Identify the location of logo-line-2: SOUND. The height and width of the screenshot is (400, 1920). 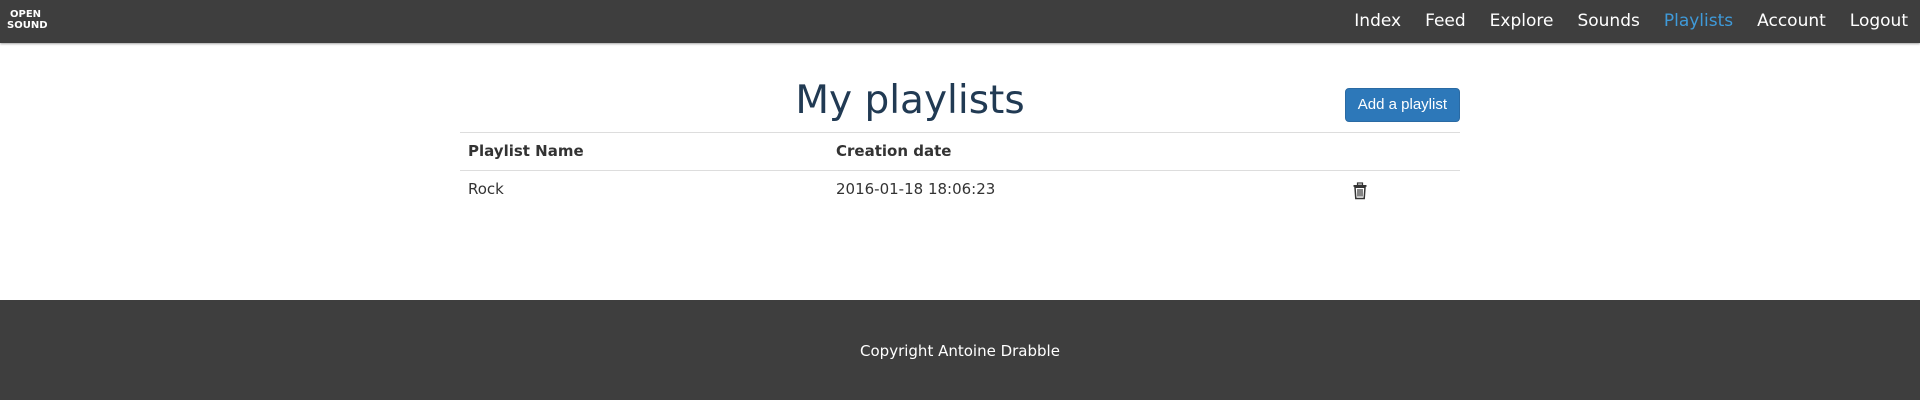
(27, 25).